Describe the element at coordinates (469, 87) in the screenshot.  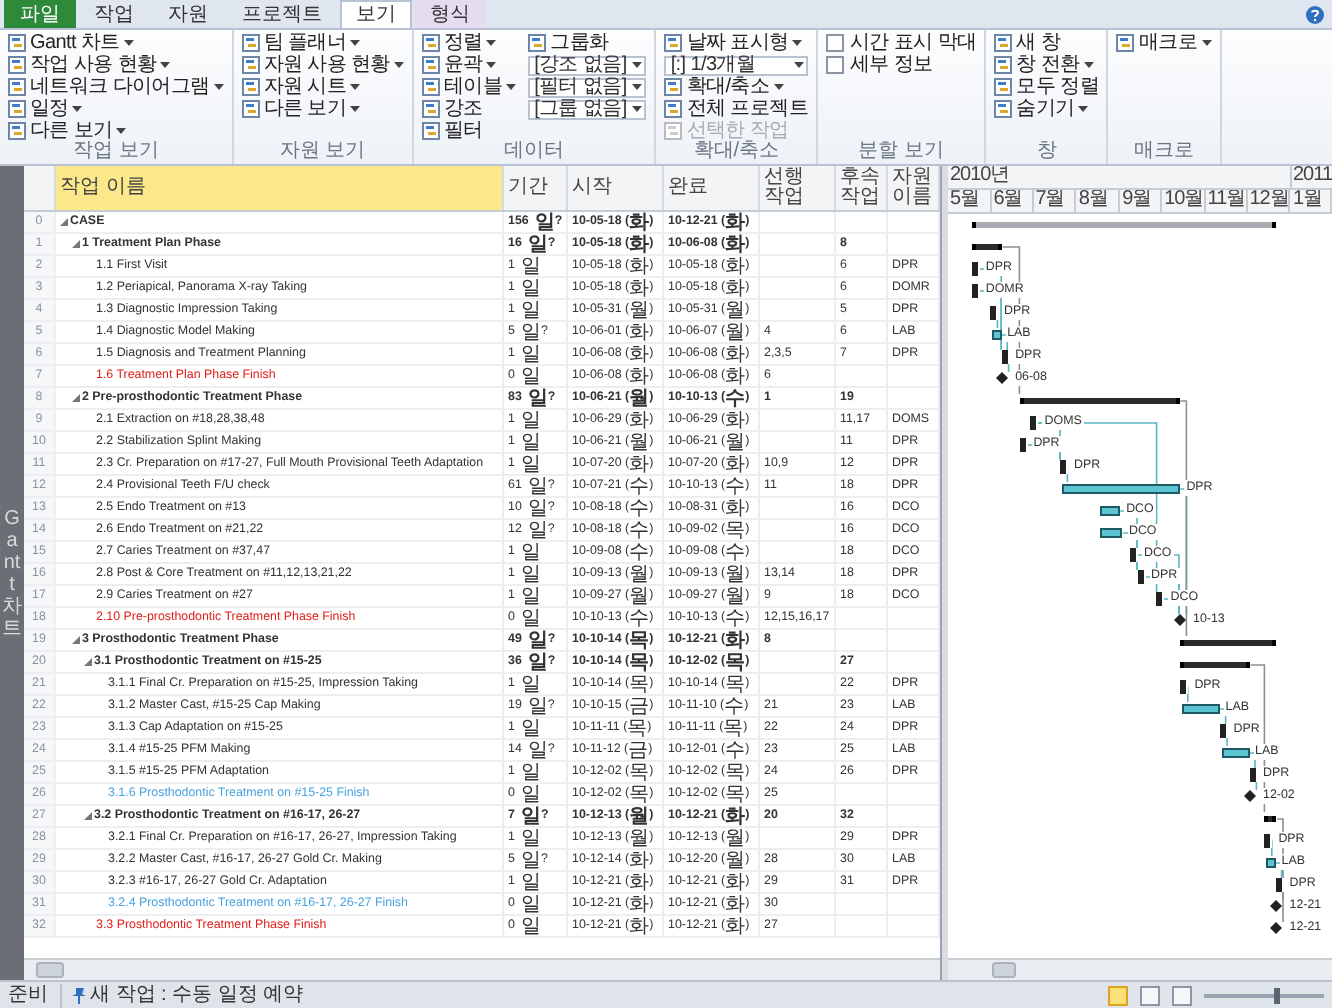
I see `ribbon-button: 테이블` at that location.